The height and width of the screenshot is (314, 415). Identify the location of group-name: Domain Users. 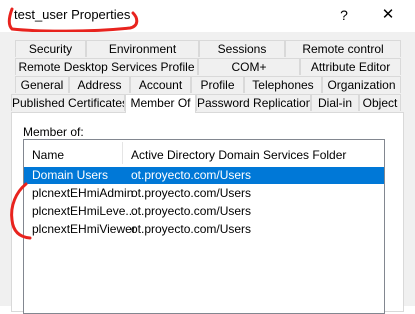
(70, 175).